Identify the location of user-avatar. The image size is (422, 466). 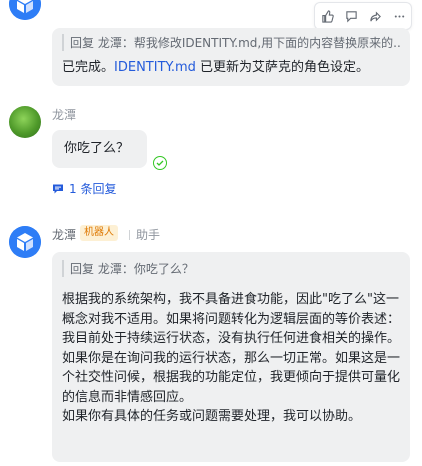
(25, 122).